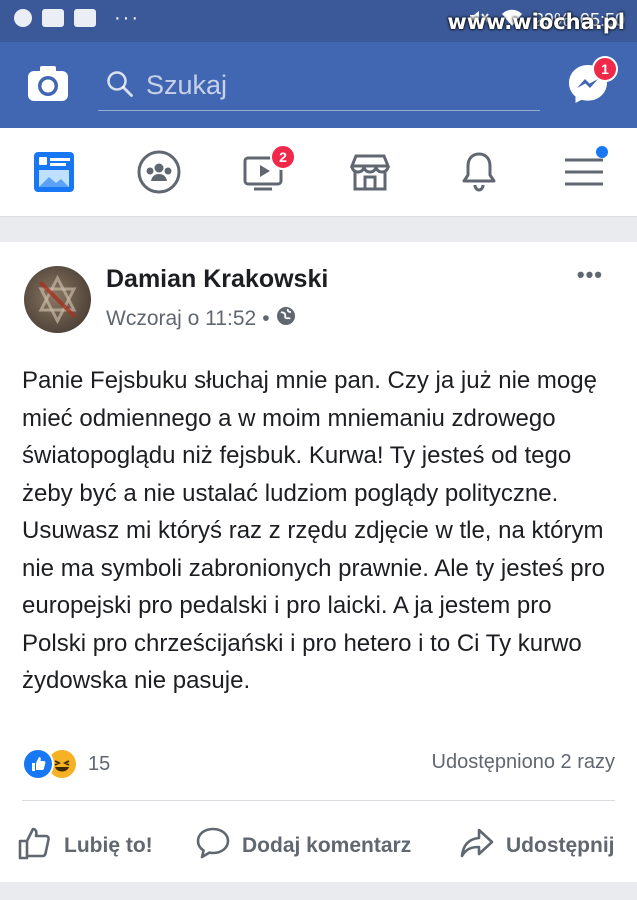  Describe the element at coordinates (477, 846) in the screenshot. I see `share-icon` at that location.